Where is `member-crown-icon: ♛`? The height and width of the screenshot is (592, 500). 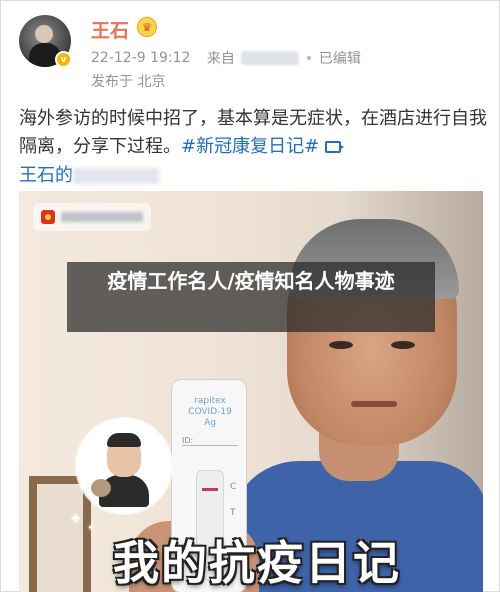 member-crown-icon: ♛ is located at coordinates (147, 27).